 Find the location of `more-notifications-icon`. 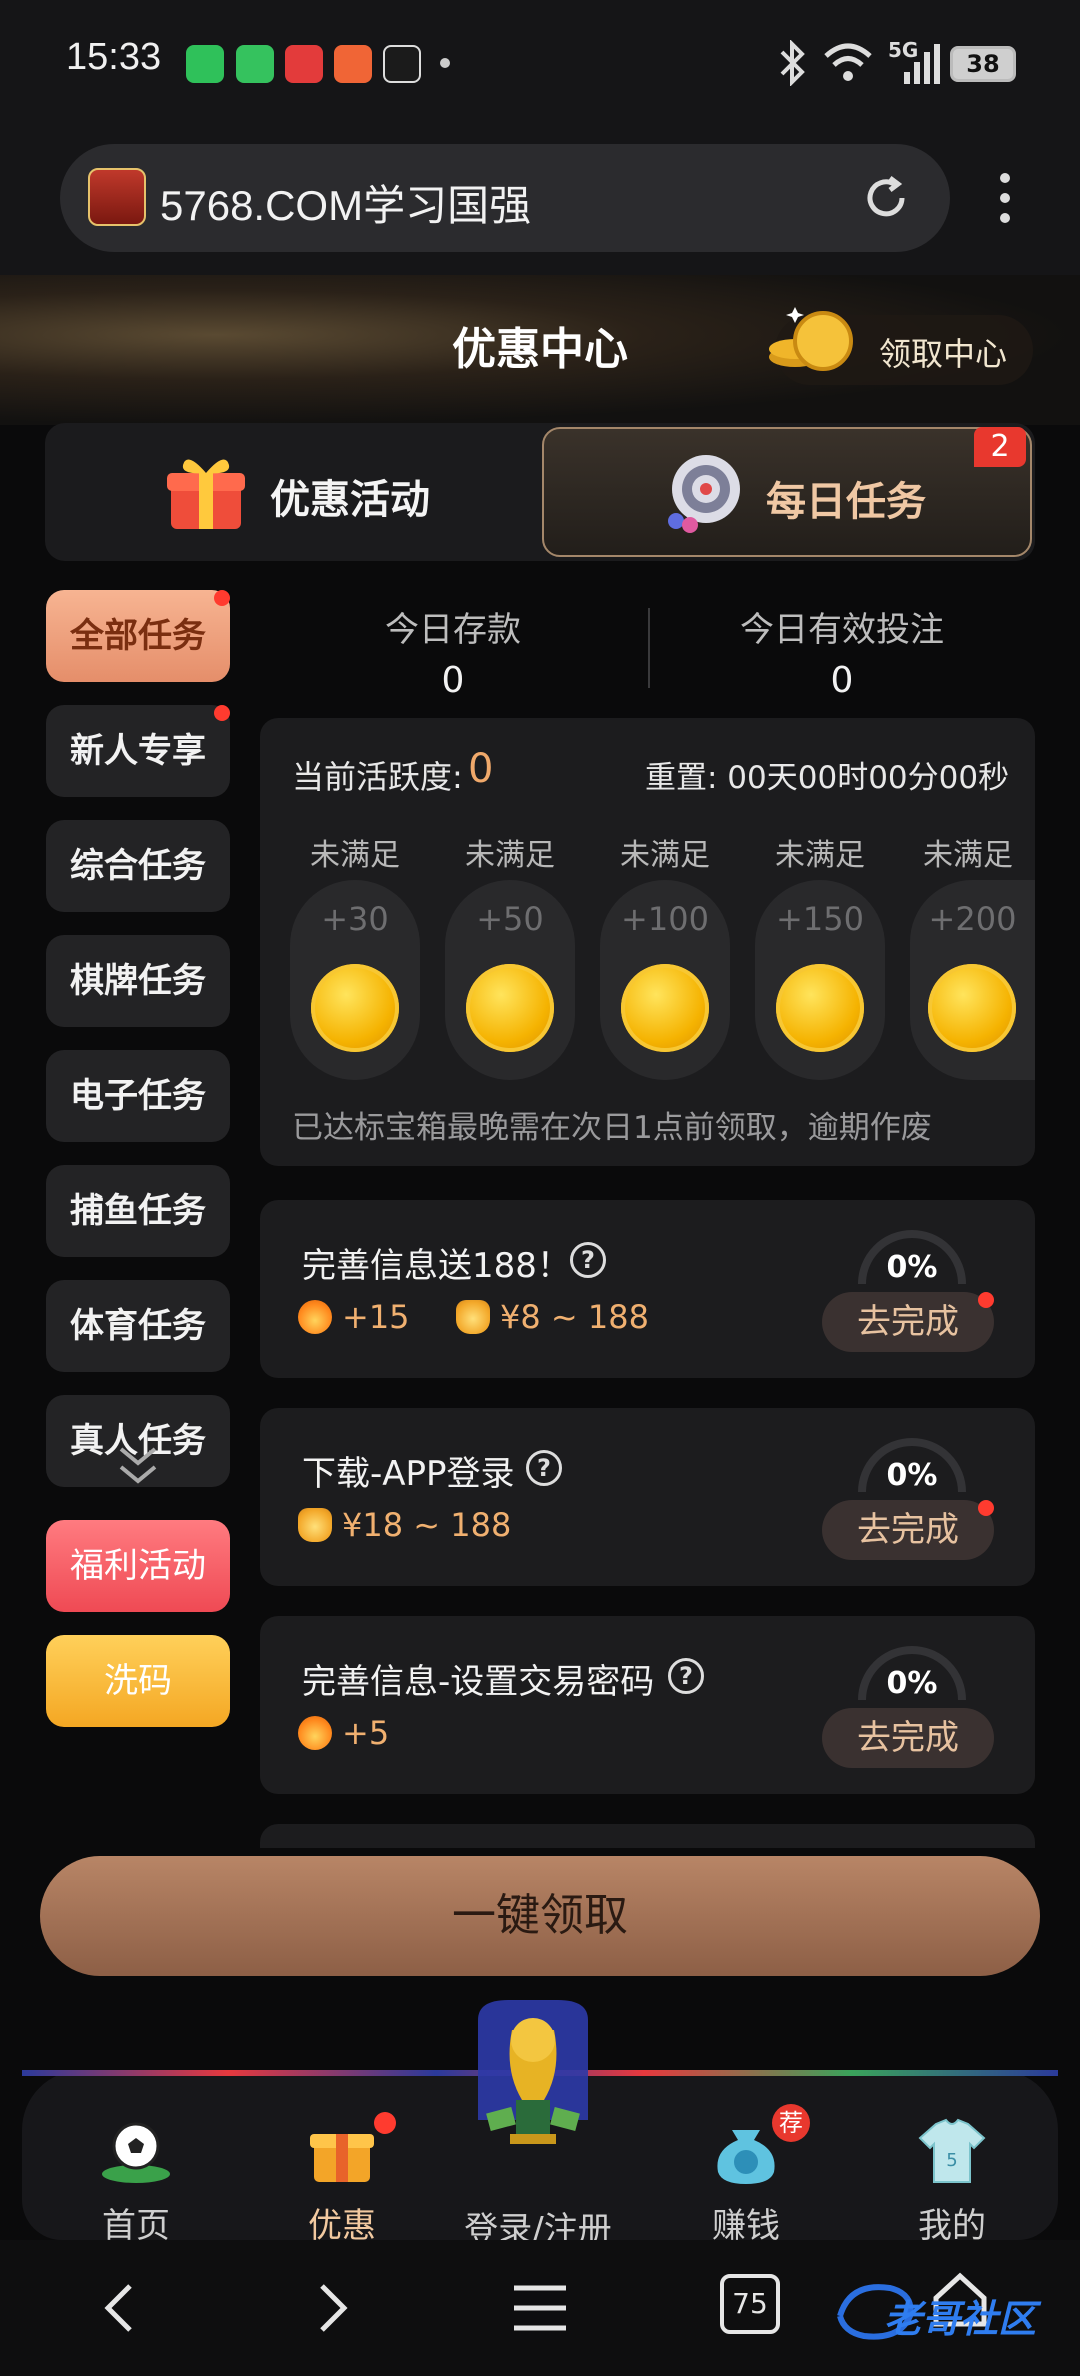

more-notifications-icon is located at coordinates (445, 63).